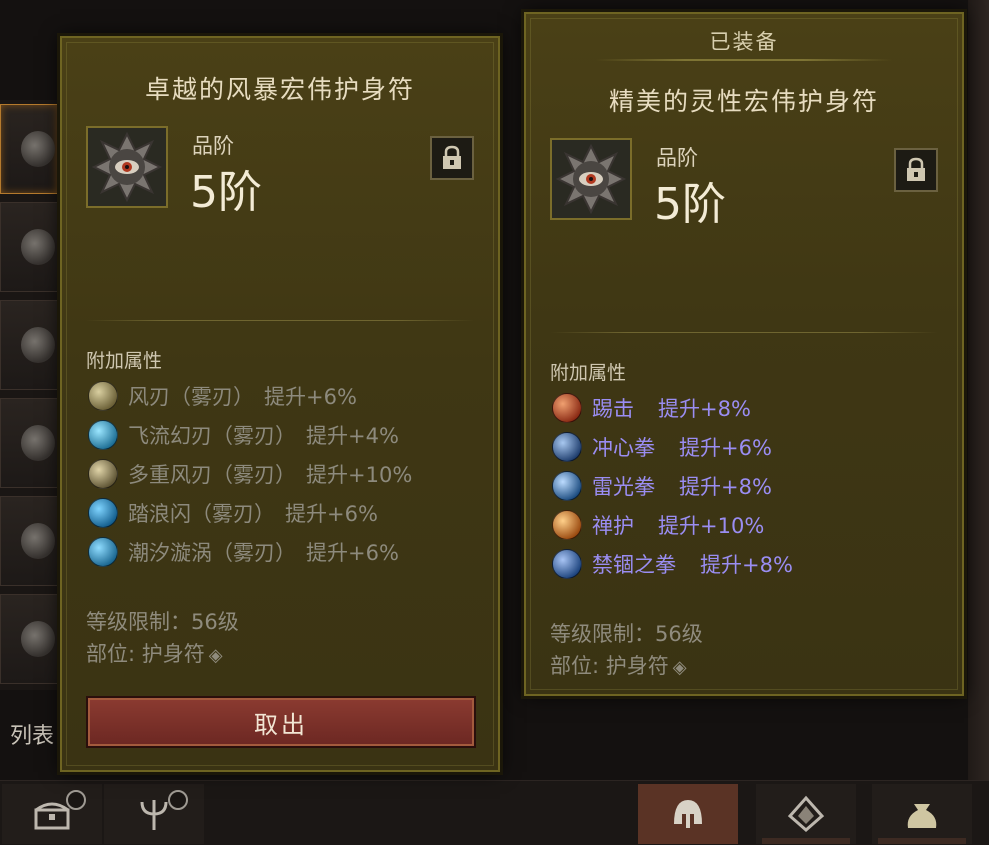  Describe the element at coordinates (281, 722) in the screenshot. I see `take-out-button: 取出` at that location.